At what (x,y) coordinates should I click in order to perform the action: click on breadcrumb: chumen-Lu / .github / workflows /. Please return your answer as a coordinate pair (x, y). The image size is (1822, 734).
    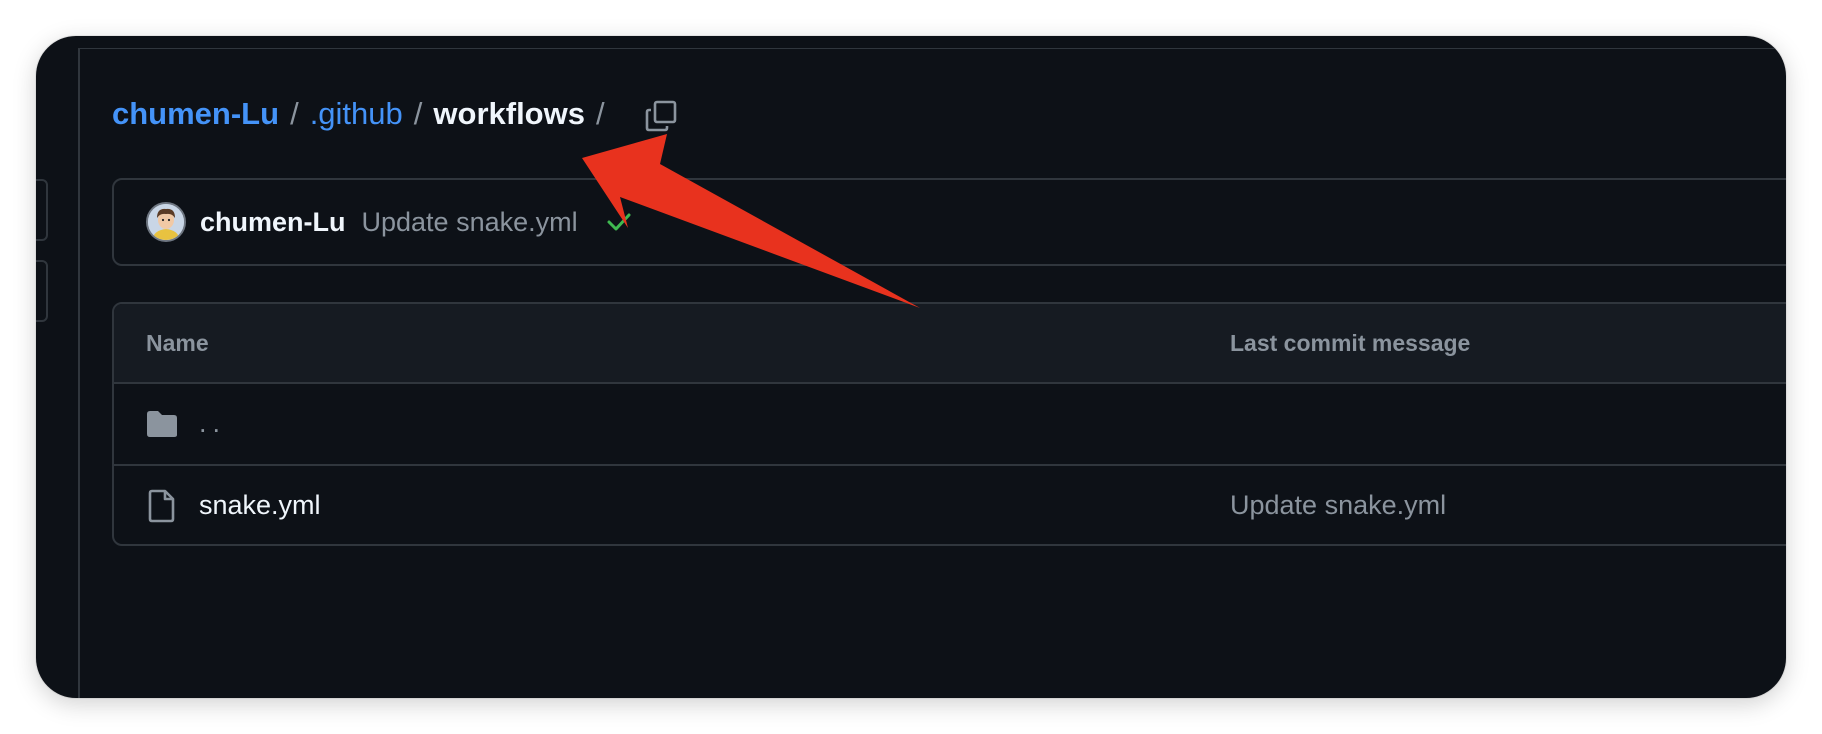
    Looking at the image, I should click on (364, 114).